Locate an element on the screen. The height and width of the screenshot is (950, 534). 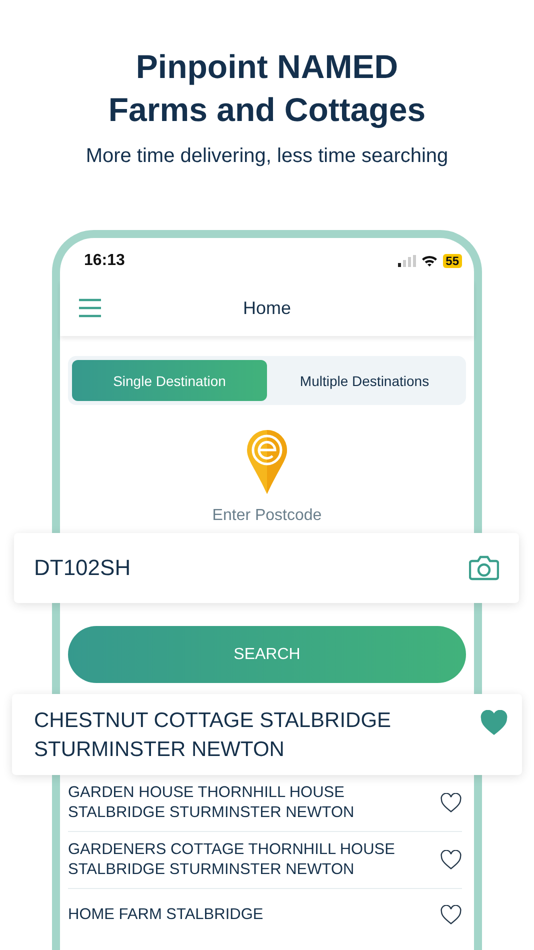
address-text: GARDEN HOUSE THORNHILL HOUSE STALBRIDGE STURMINSTER NEWTON is located at coordinates (212, 803).